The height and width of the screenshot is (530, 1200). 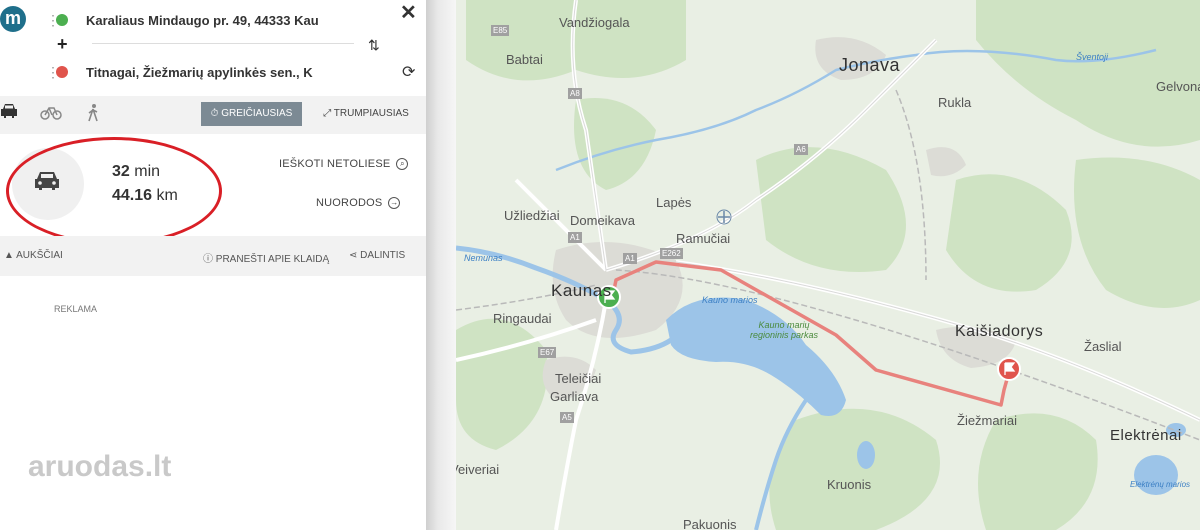 I want to click on close-icon: ✕, so click(x=408, y=12).